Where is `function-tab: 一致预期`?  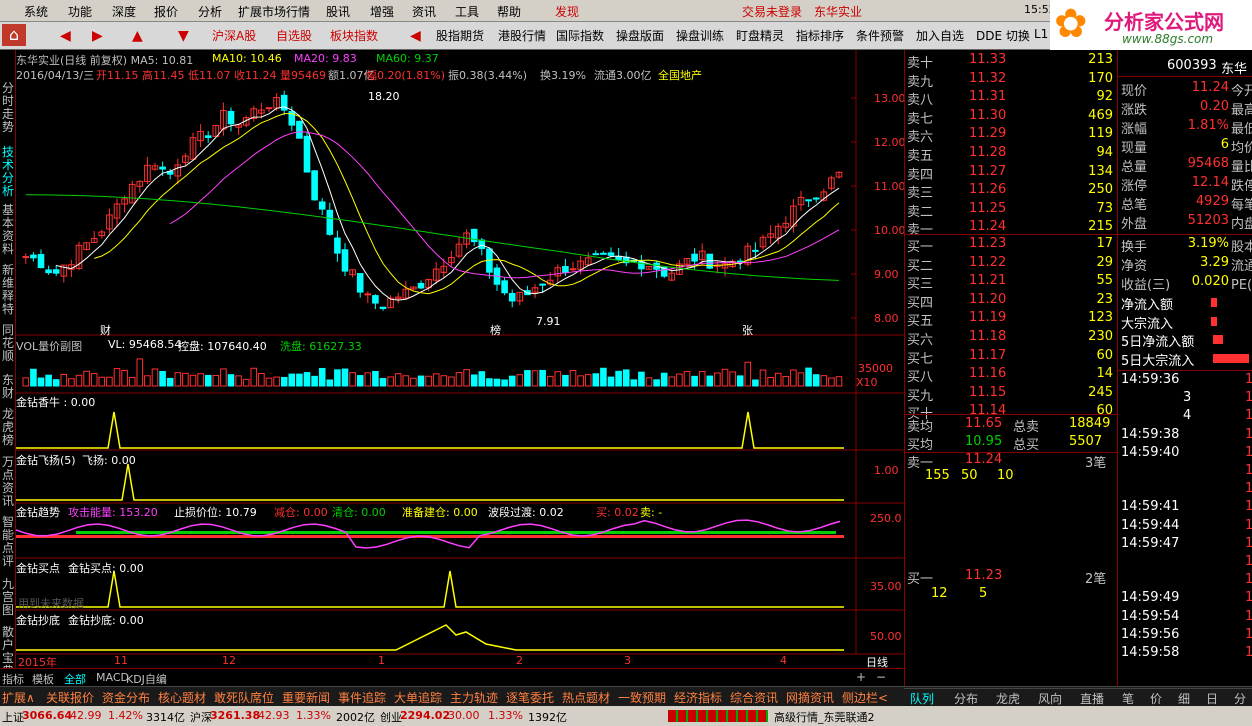
function-tab: 一致预期 is located at coordinates (642, 697).